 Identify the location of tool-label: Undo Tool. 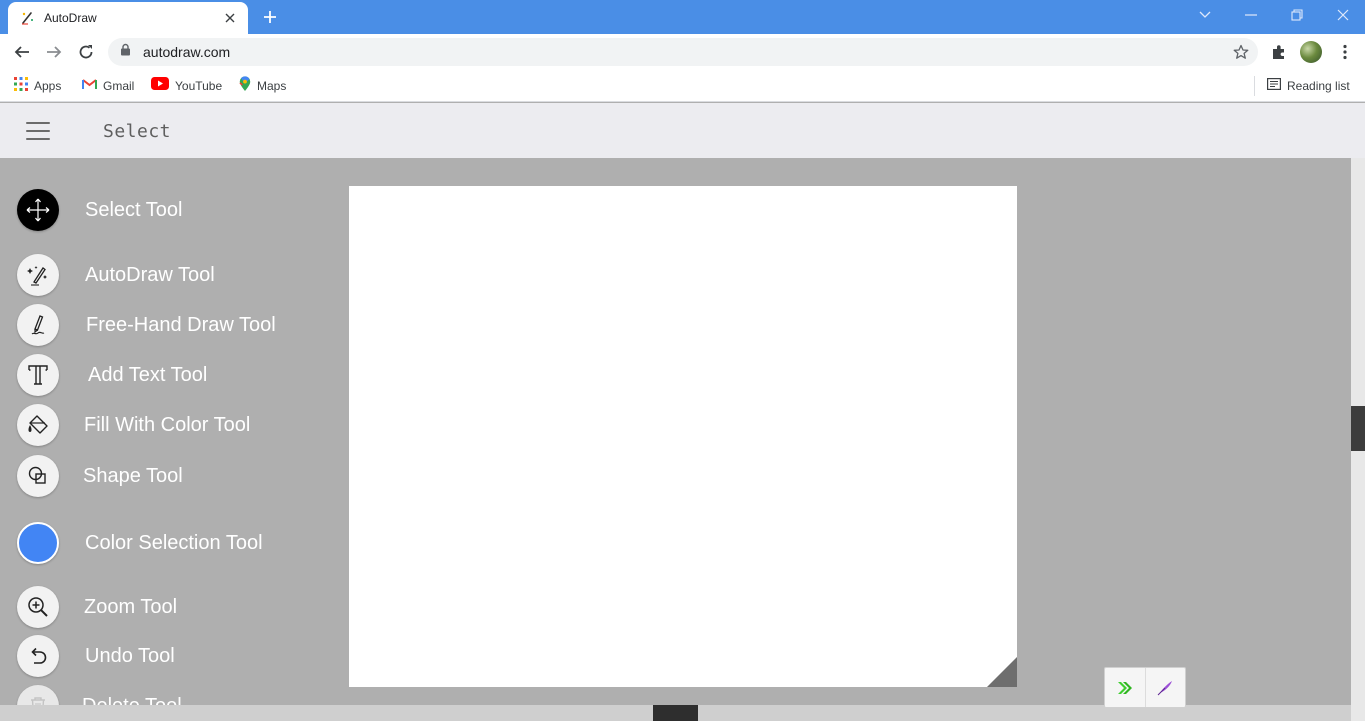
(130, 655).